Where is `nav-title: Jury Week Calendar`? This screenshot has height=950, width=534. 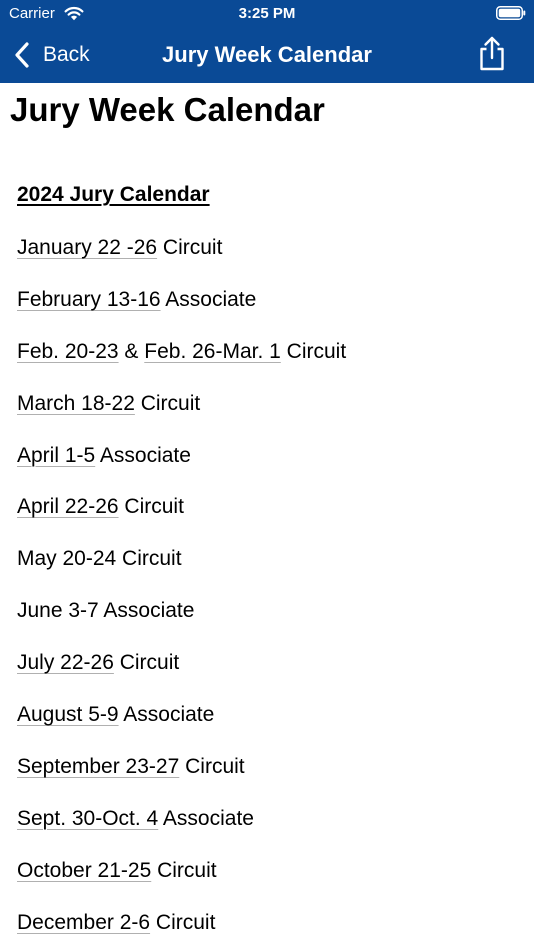 nav-title: Jury Week Calendar is located at coordinates (267, 54).